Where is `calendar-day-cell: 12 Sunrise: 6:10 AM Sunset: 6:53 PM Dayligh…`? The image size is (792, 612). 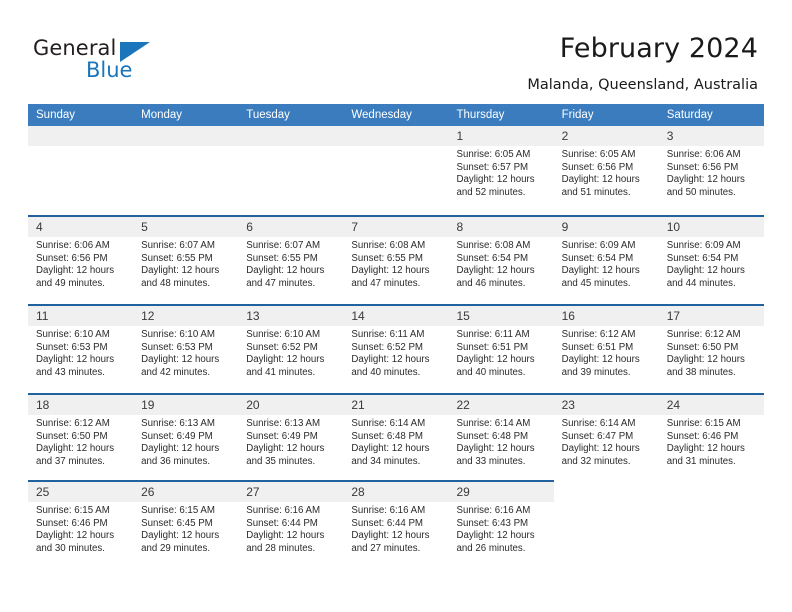 calendar-day-cell: 12 Sunrise: 6:10 AM Sunset: 6:53 PM Dayligh… is located at coordinates (186, 349).